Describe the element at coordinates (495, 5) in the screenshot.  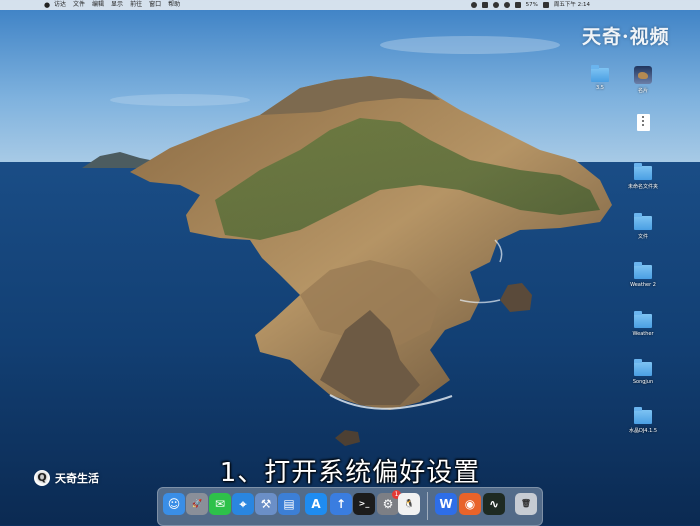
I see `bluetooth-icon` at that location.